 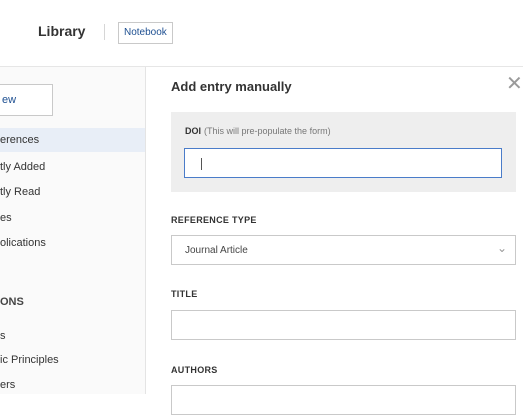 What do you see at coordinates (26, 100) in the screenshot?
I see `new-button: ew` at bounding box center [26, 100].